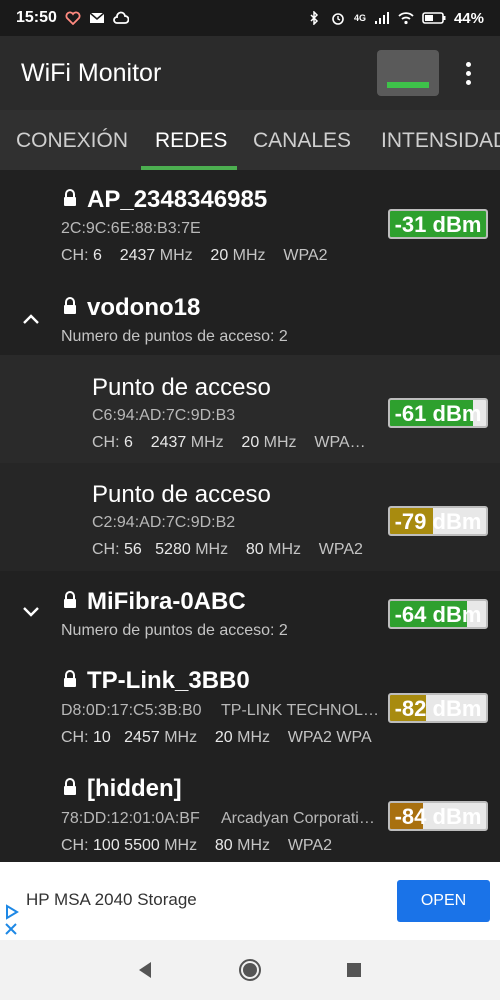 Image resolution: width=500 pixels, height=1000 pixels. I want to click on tab-redes: REDES, so click(191, 140).